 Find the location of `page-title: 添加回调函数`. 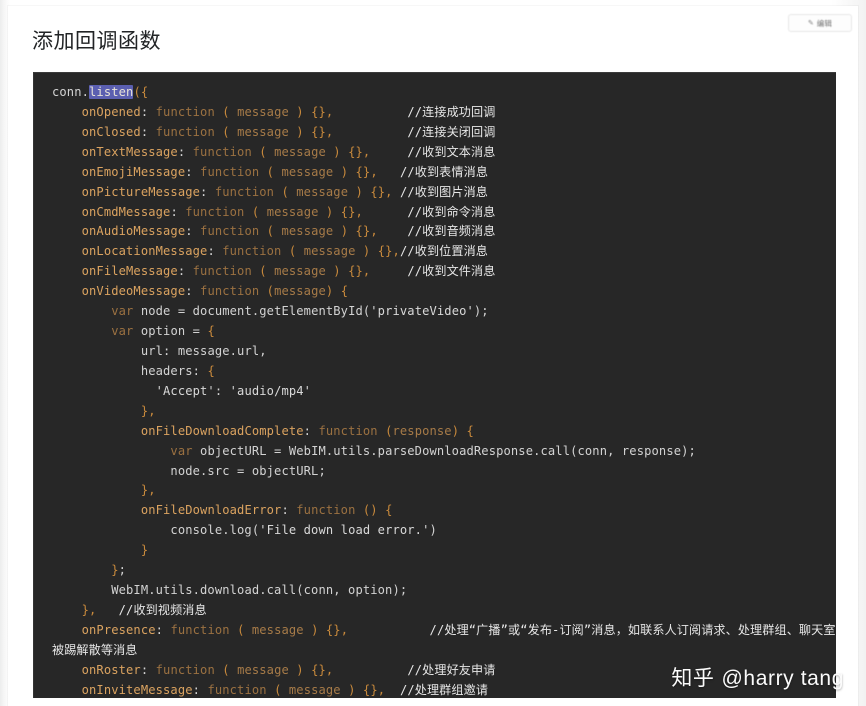

page-title: 添加回调函数 is located at coordinates (96, 41).